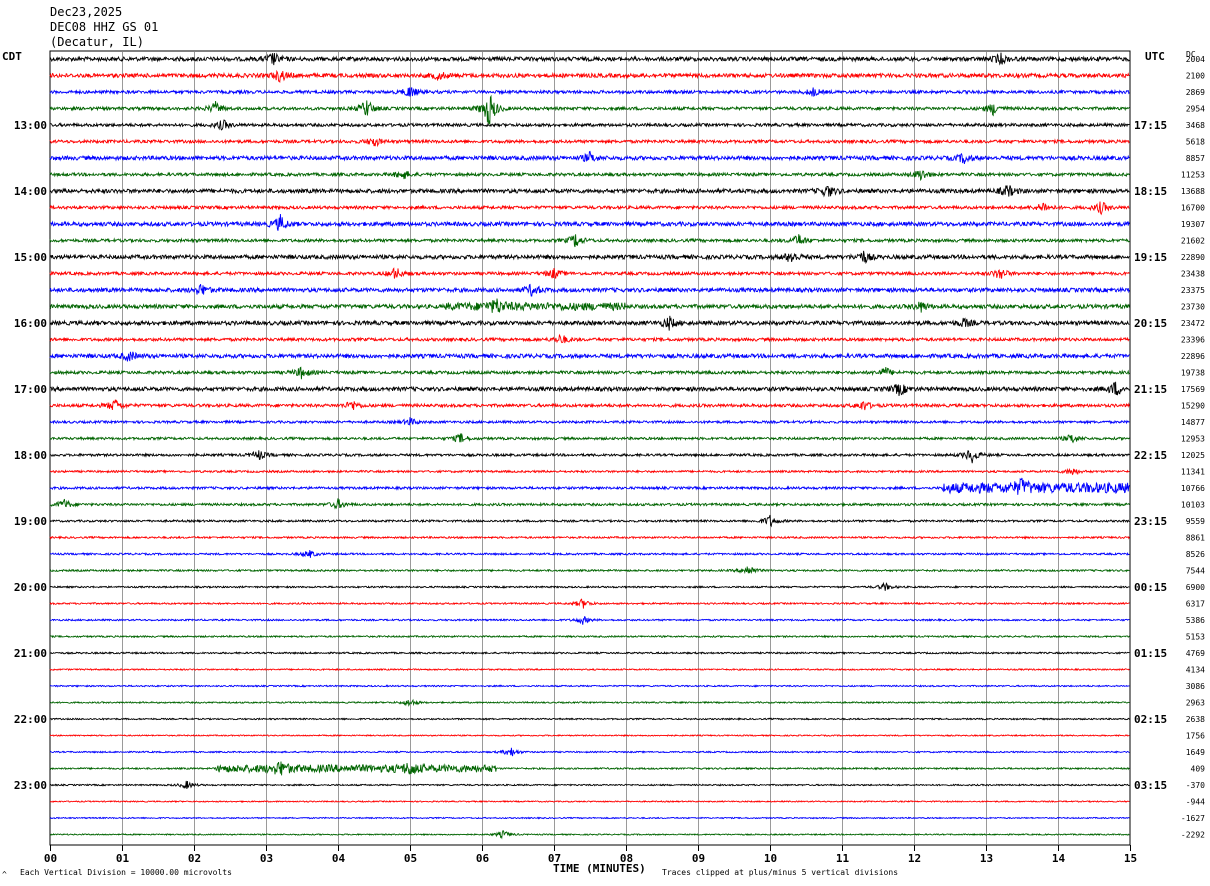  What do you see at coordinates (1059, 858) in the screenshot?
I see `x-tick-label: 14` at bounding box center [1059, 858].